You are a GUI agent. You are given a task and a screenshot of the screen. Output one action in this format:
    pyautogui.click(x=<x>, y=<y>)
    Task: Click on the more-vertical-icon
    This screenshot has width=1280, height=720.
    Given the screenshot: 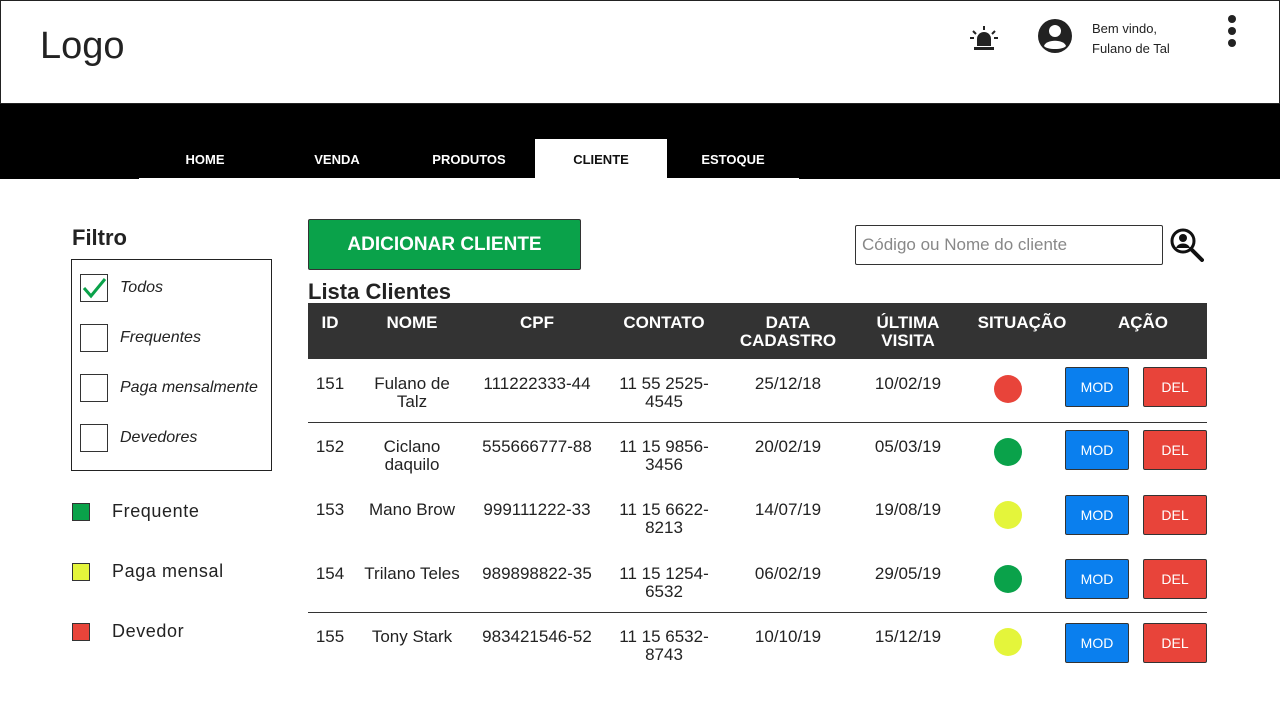 What is the action you would take?
    pyautogui.click(x=1232, y=33)
    